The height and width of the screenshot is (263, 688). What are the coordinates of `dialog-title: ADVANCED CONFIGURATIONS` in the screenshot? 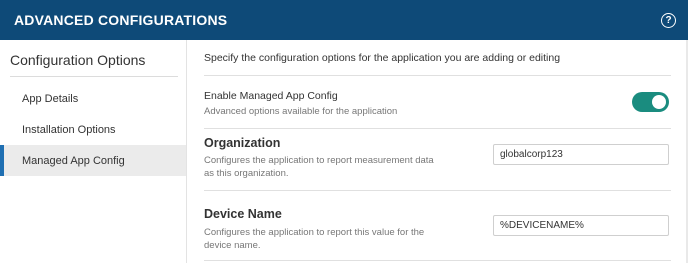 It's located at (121, 20).